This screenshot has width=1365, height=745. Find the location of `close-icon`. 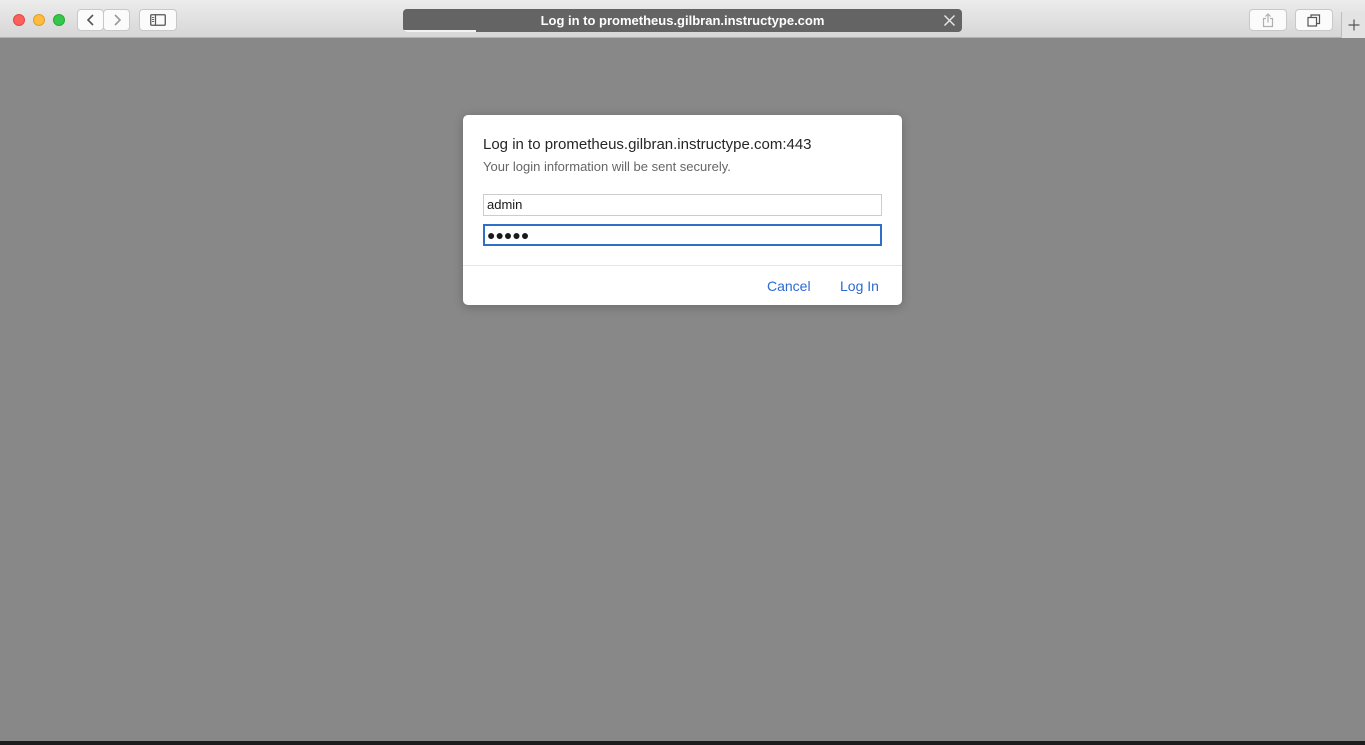

close-icon is located at coordinates (949, 20).